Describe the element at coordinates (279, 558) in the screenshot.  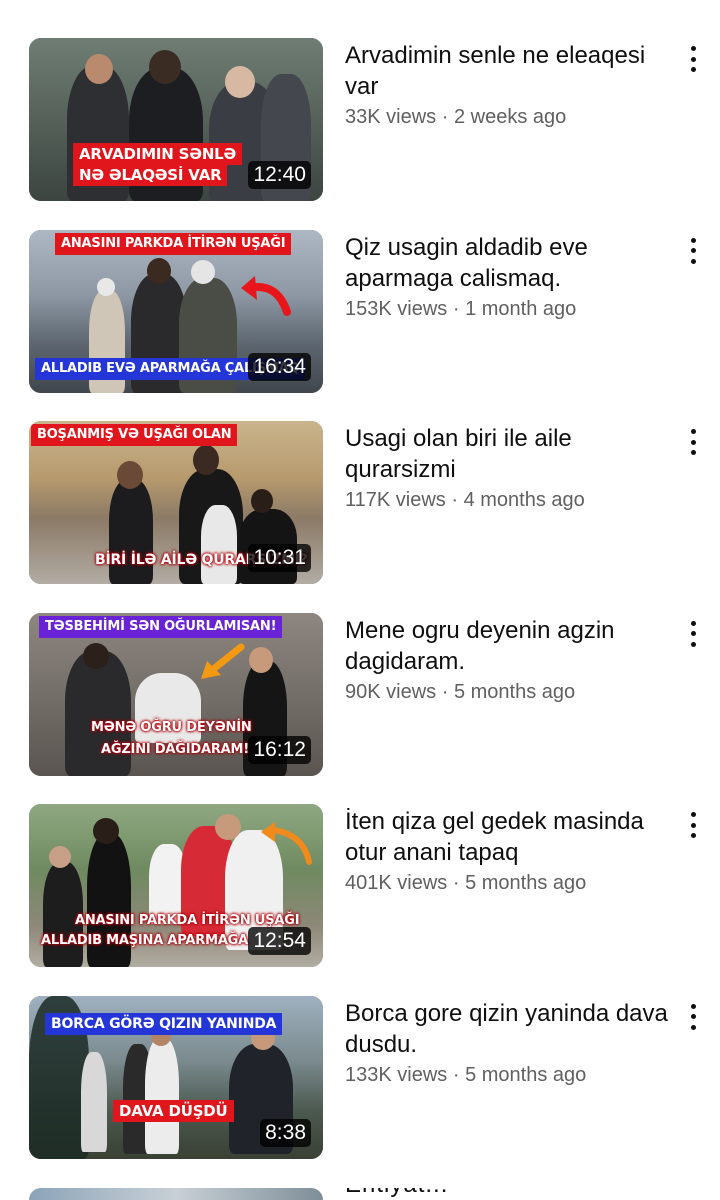
I see `video-duration: 10:31` at that location.